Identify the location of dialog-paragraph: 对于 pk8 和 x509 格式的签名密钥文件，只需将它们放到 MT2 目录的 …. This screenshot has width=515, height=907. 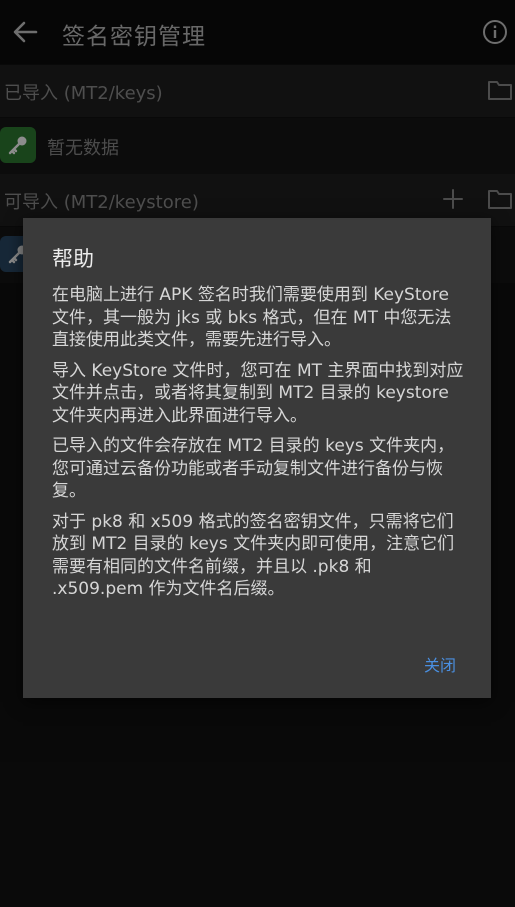
(253, 555).